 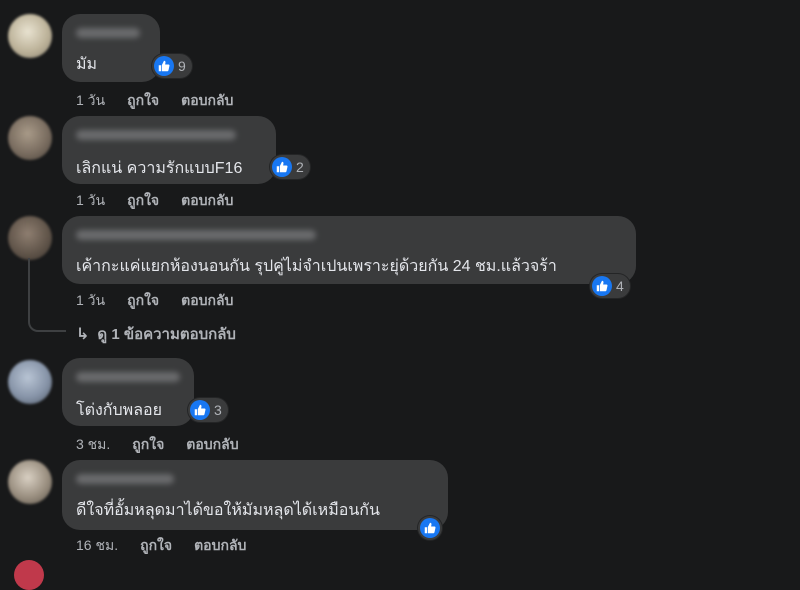 I want to click on reaction-badge: 9, so click(x=172, y=66).